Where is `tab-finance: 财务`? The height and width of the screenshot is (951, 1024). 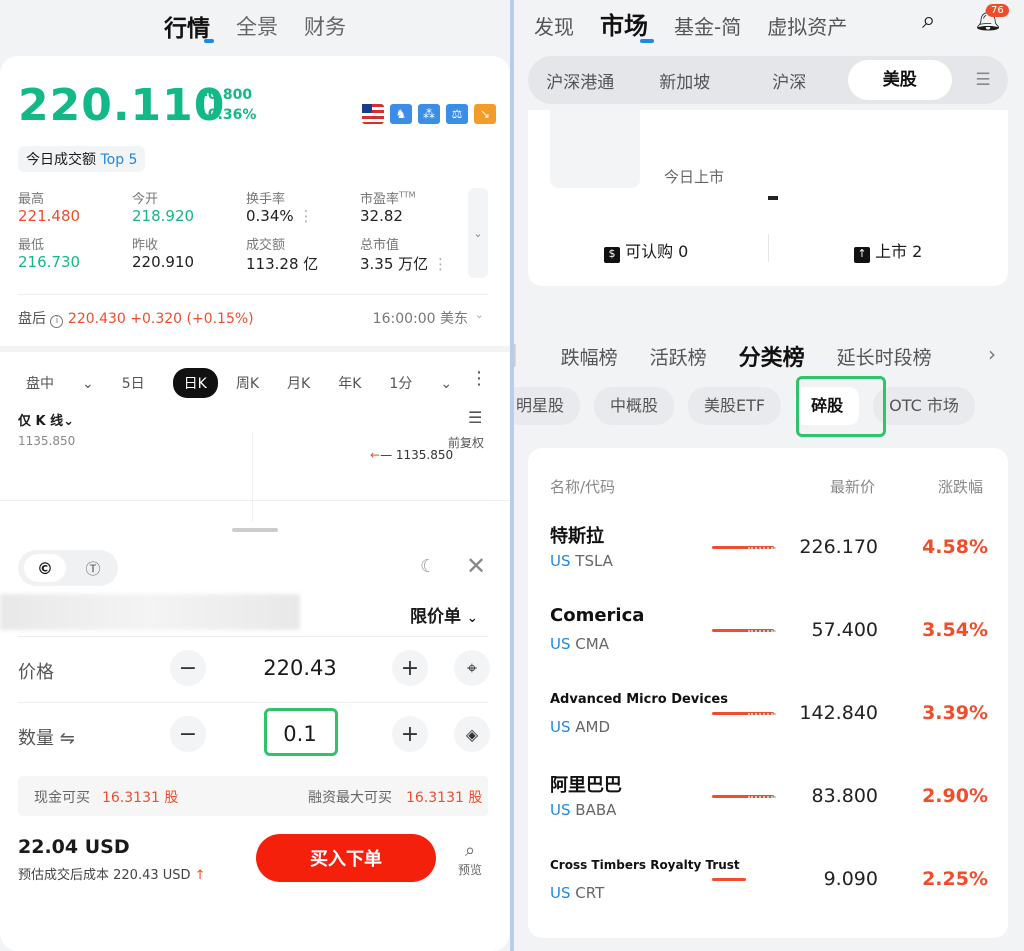 tab-finance: 财务 is located at coordinates (325, 26).